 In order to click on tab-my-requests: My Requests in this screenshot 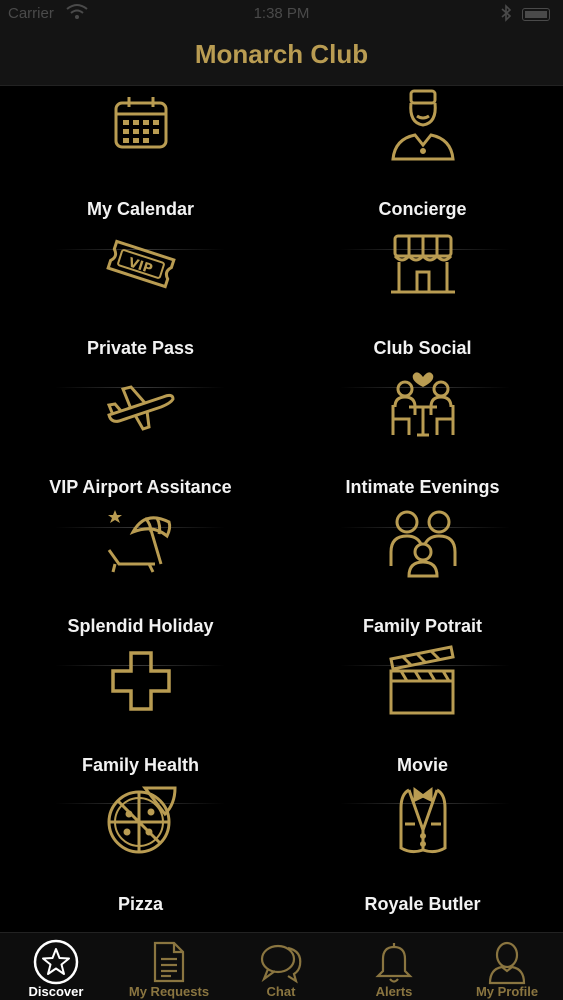, I will do `click(169, 966)`.